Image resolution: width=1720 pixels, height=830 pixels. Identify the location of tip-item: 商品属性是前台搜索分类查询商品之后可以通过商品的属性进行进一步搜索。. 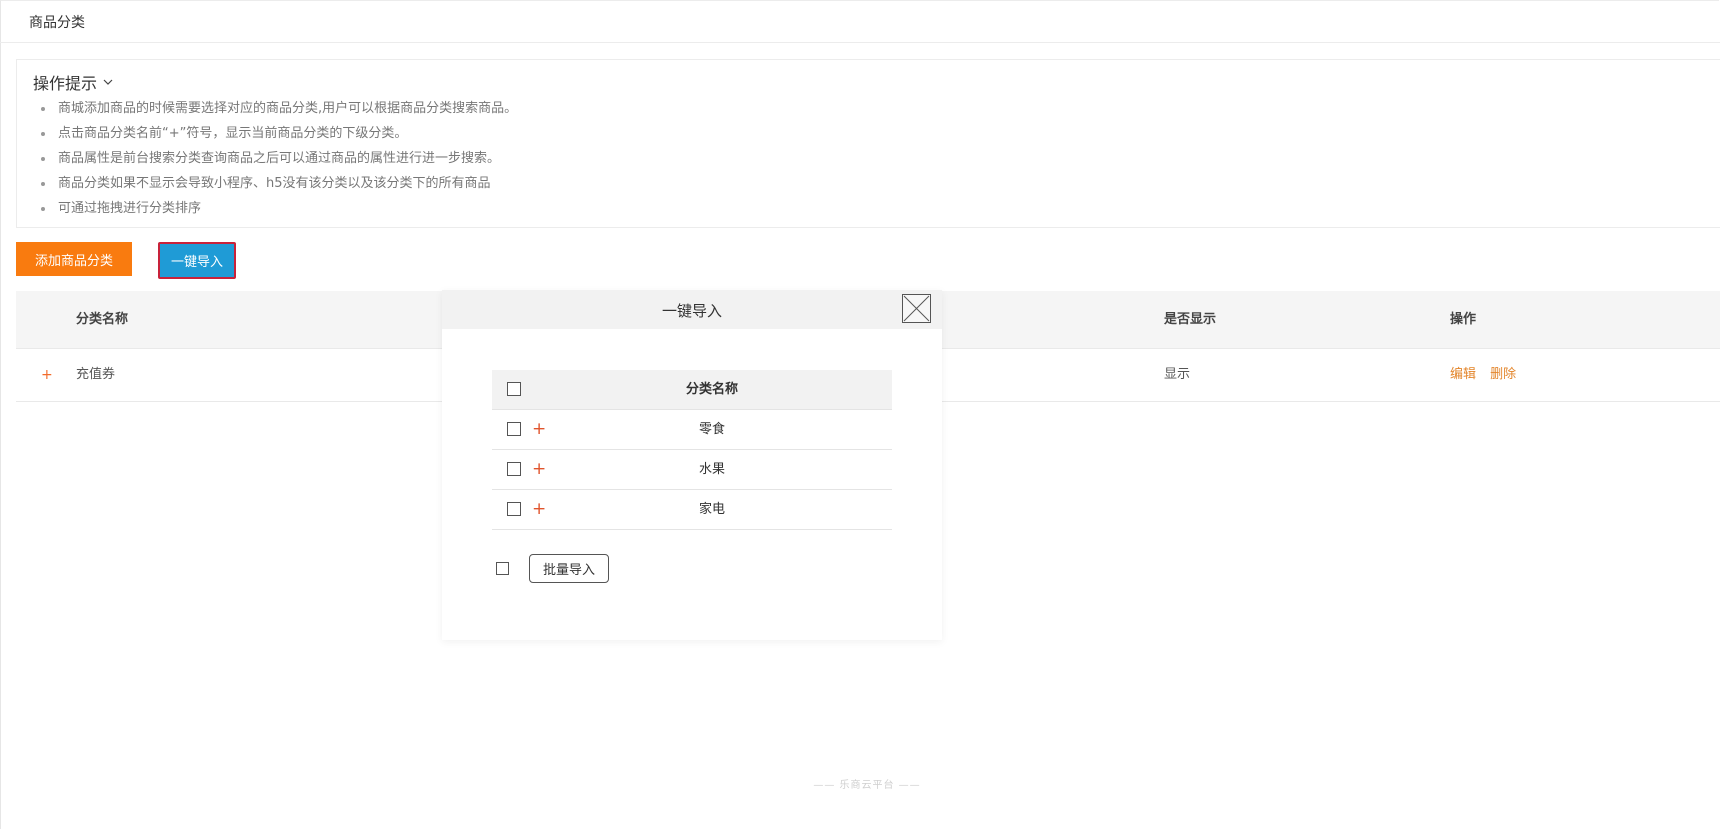
(279, 158).